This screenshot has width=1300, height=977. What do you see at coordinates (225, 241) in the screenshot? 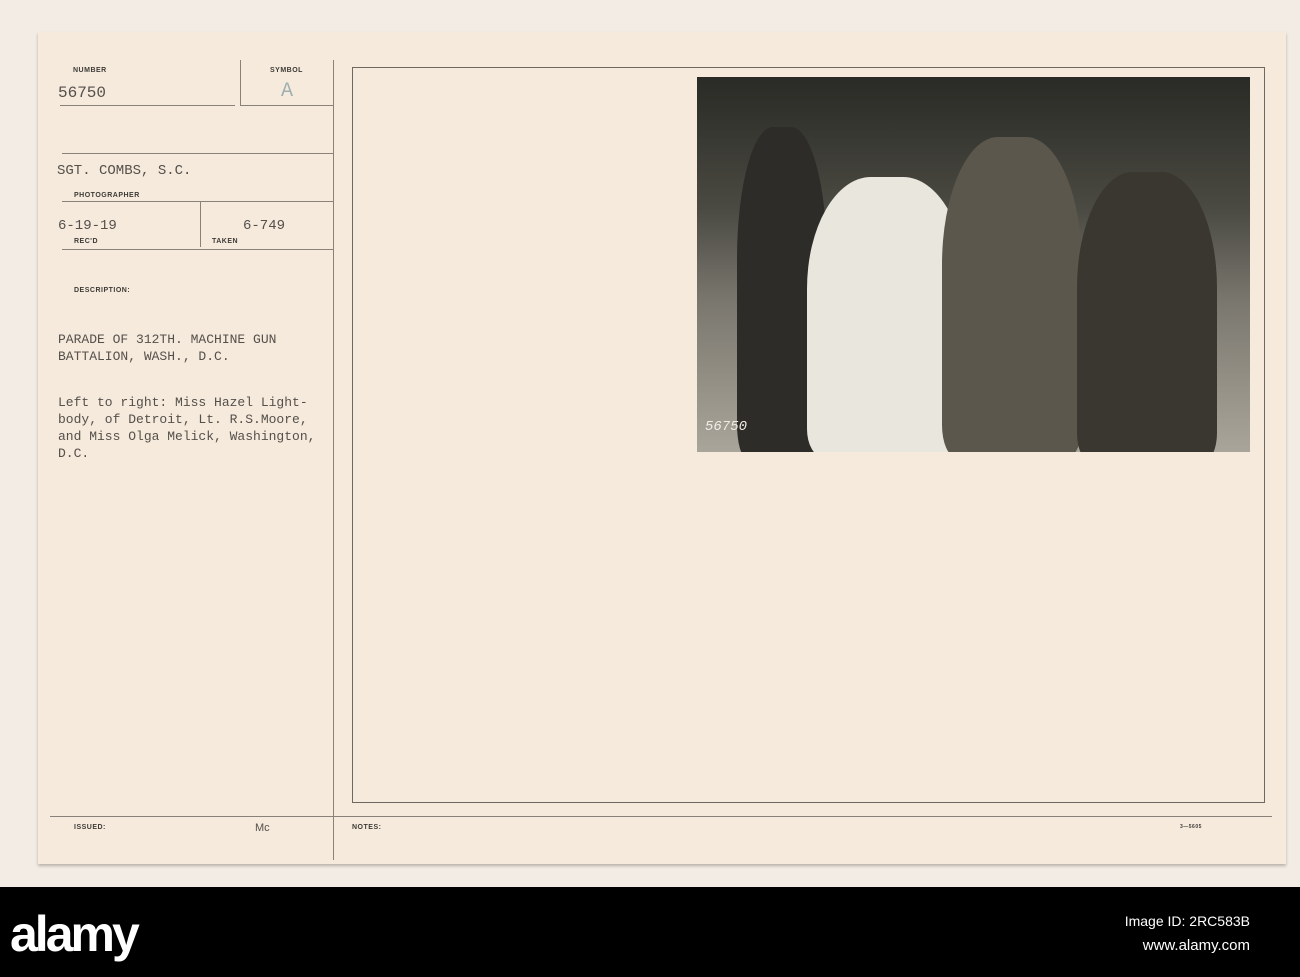
I see `taken-label: TAKEN` at bounding box center [225, 241].